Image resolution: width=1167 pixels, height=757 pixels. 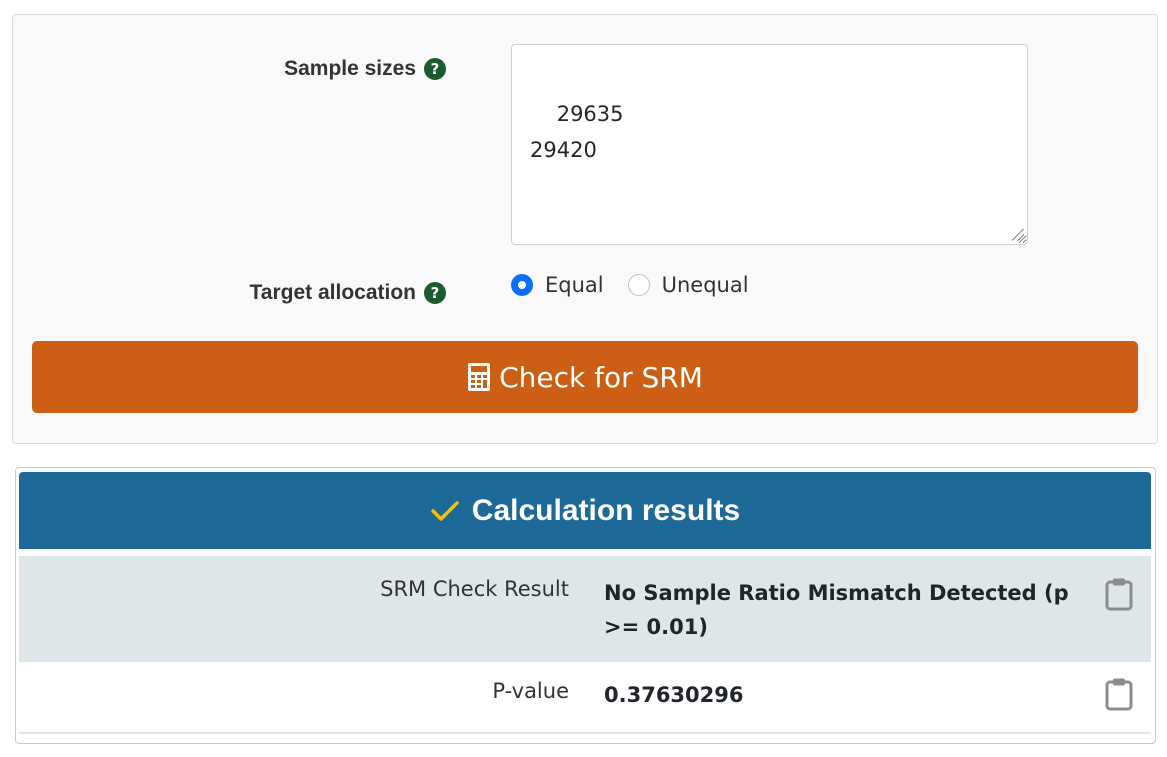 What do you see at coordinates (577, 132) in the screenshot?
I see `sample-sizes-value: 29635 29420` at bounding box center [577, 132].